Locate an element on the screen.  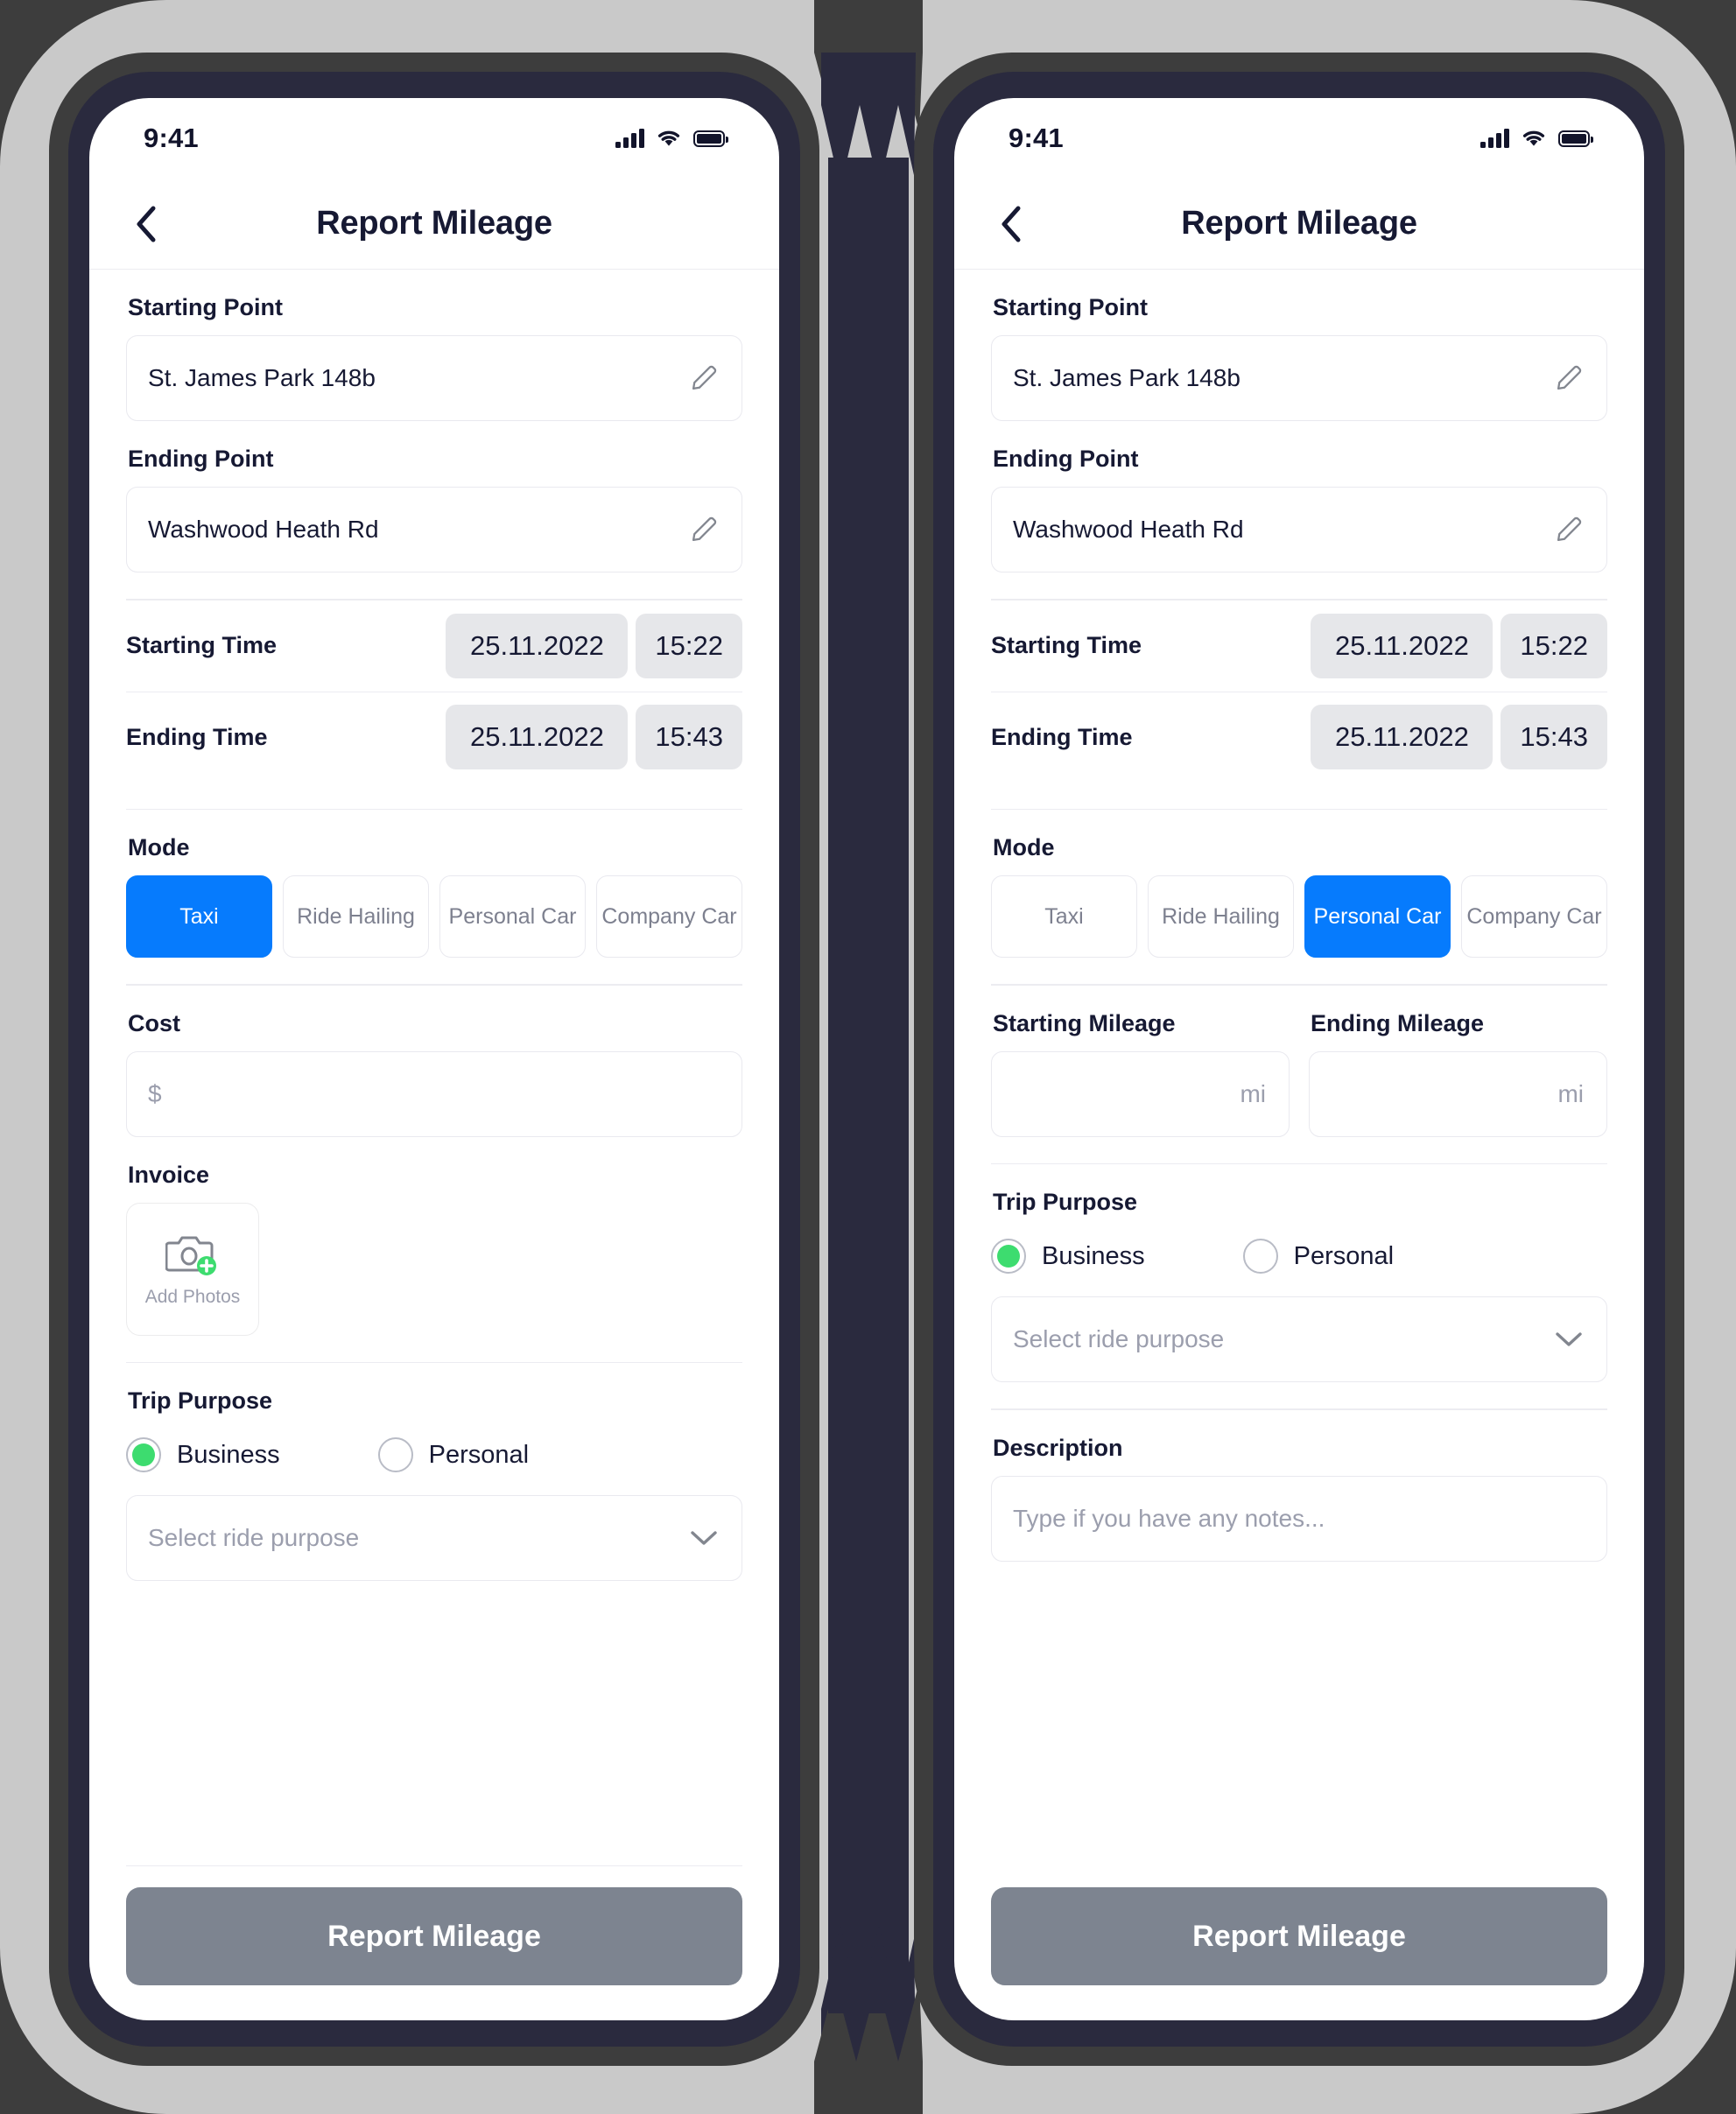
cost-field: $ is located at coordinates (434, 1093).